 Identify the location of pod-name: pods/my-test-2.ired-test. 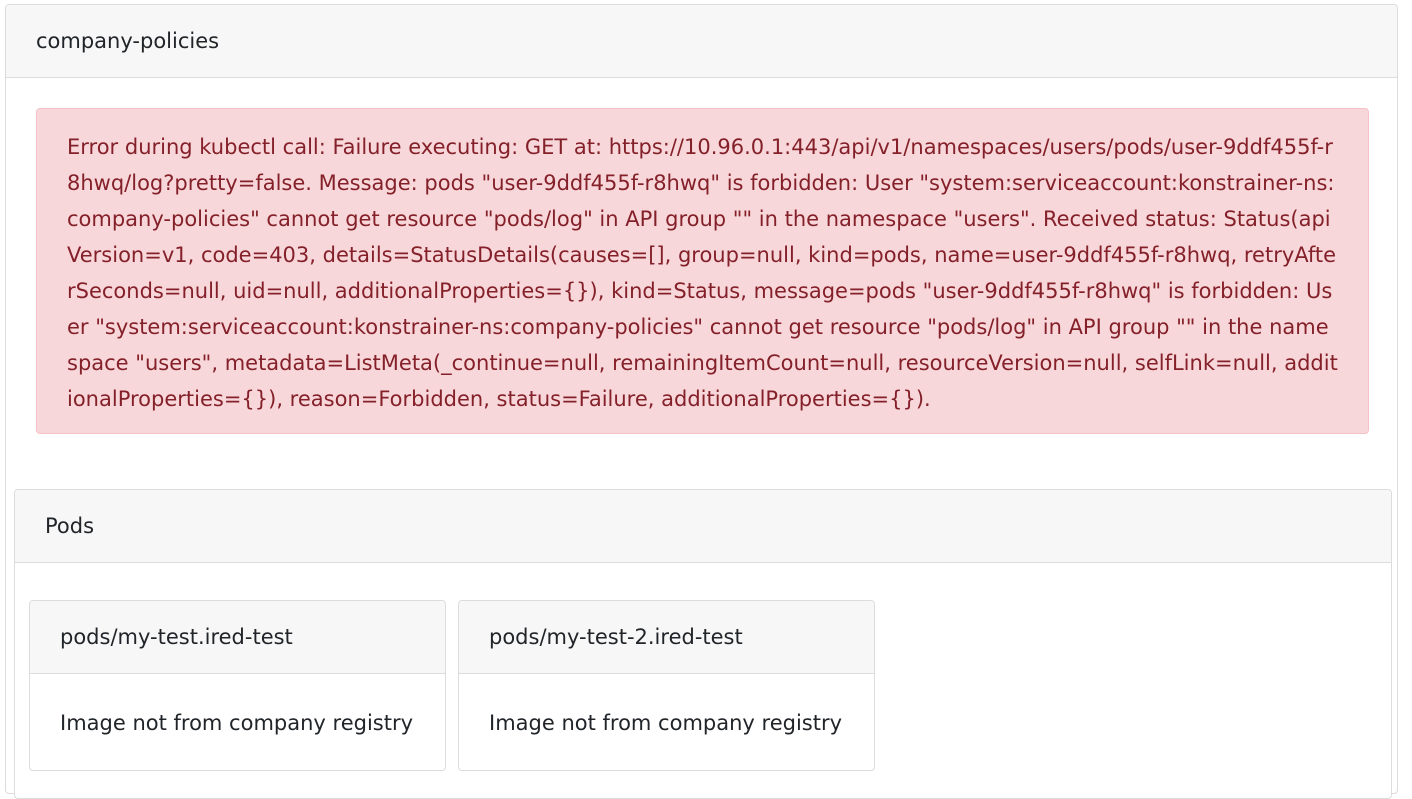
(666, 637).